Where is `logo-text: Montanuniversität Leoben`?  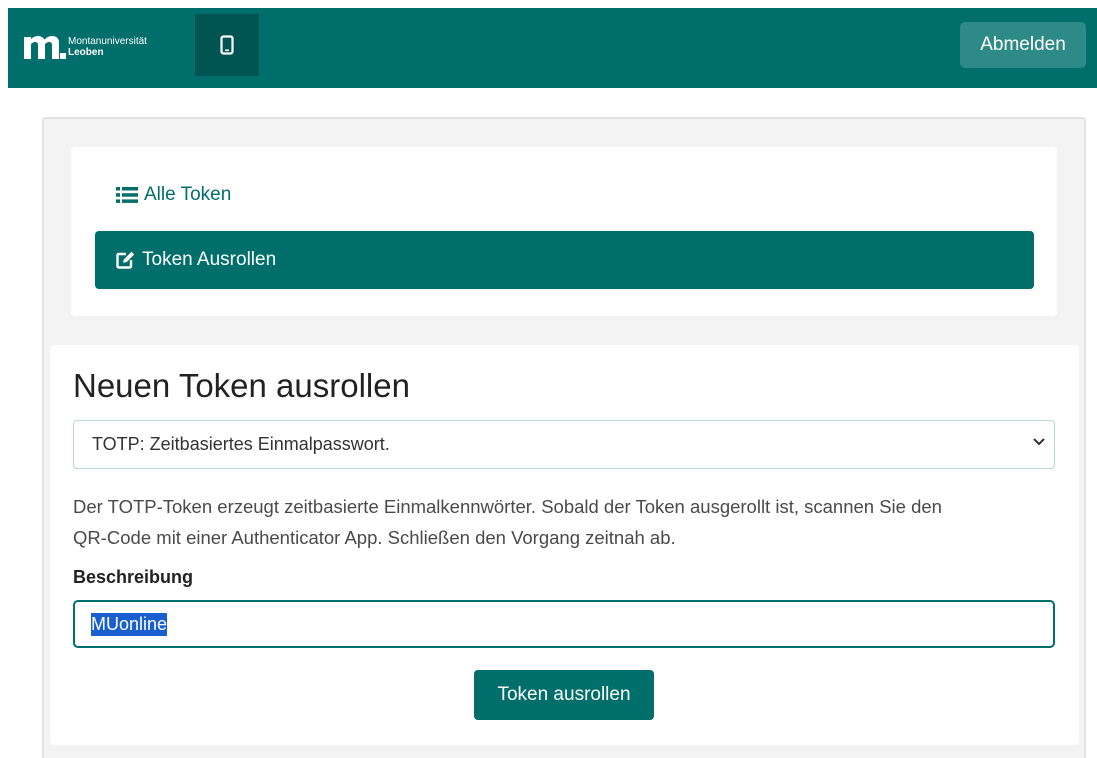 logo-text: Montanuniversität Leoben is located at coordinates (107, 47).